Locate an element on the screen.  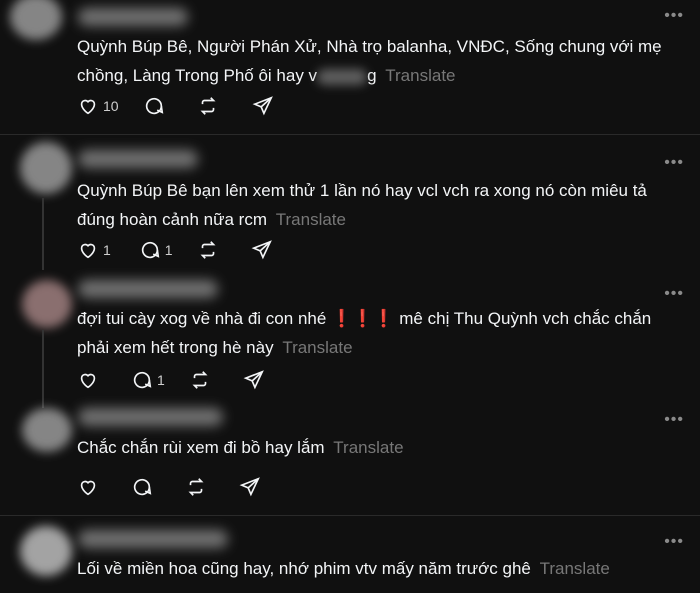
like-button: 1 is located at coordinates (94, 250).